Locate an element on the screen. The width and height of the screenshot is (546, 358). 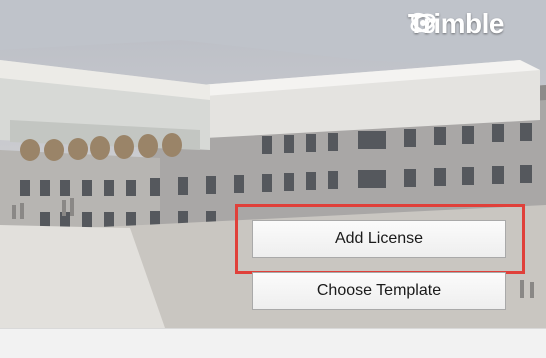
add-license-button: Add License is located at coordinates (379, 239).